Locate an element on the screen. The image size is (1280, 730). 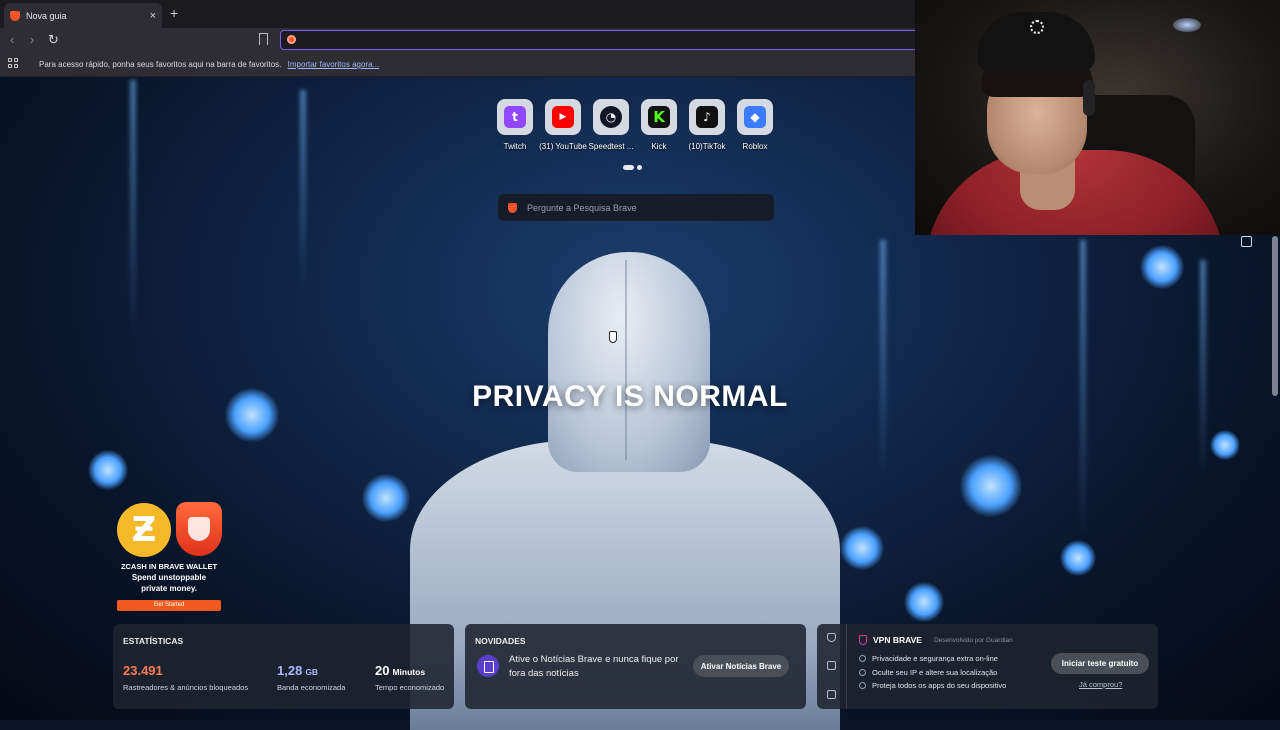
speed-dial-tile-twitch: t Twitch is located at coordinates (515, 125).